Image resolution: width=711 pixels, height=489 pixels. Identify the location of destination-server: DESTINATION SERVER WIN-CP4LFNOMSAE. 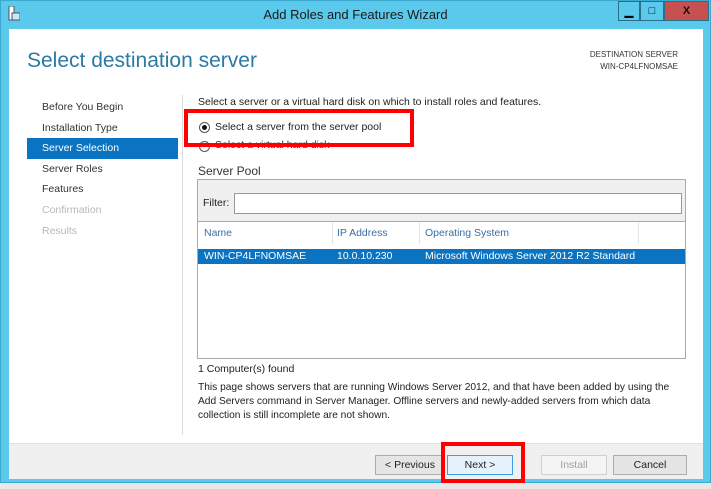
(634, 61).